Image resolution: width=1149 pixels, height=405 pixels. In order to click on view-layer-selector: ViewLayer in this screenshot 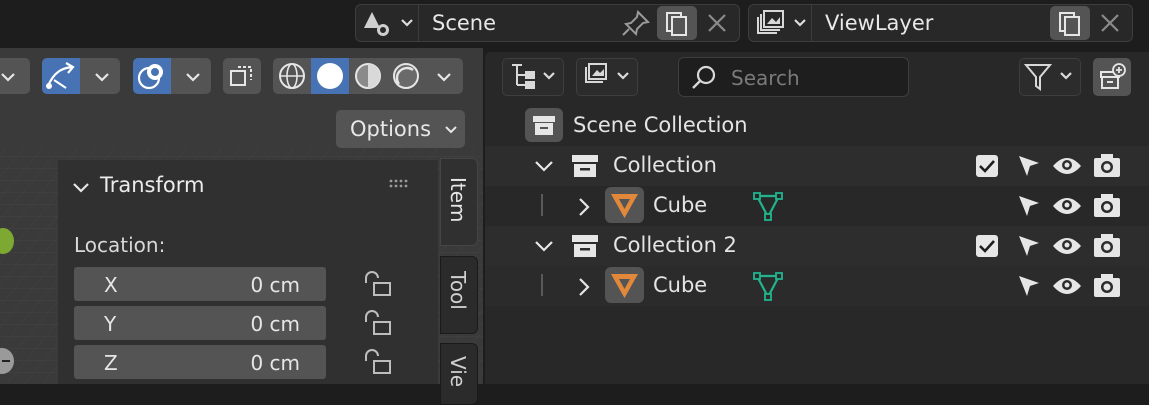, I will do `click(940, 23)`.